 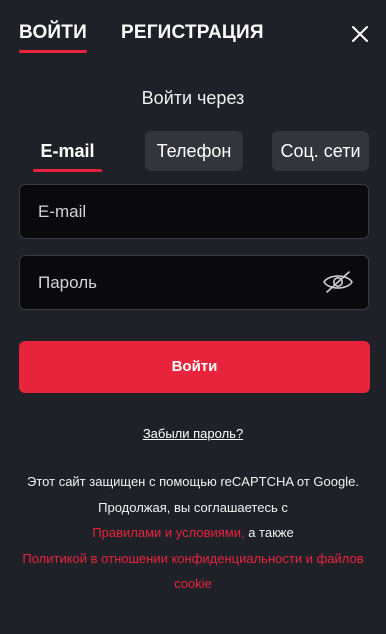 I want to click on tab-email: E-mail, so click(x=67, y=151).